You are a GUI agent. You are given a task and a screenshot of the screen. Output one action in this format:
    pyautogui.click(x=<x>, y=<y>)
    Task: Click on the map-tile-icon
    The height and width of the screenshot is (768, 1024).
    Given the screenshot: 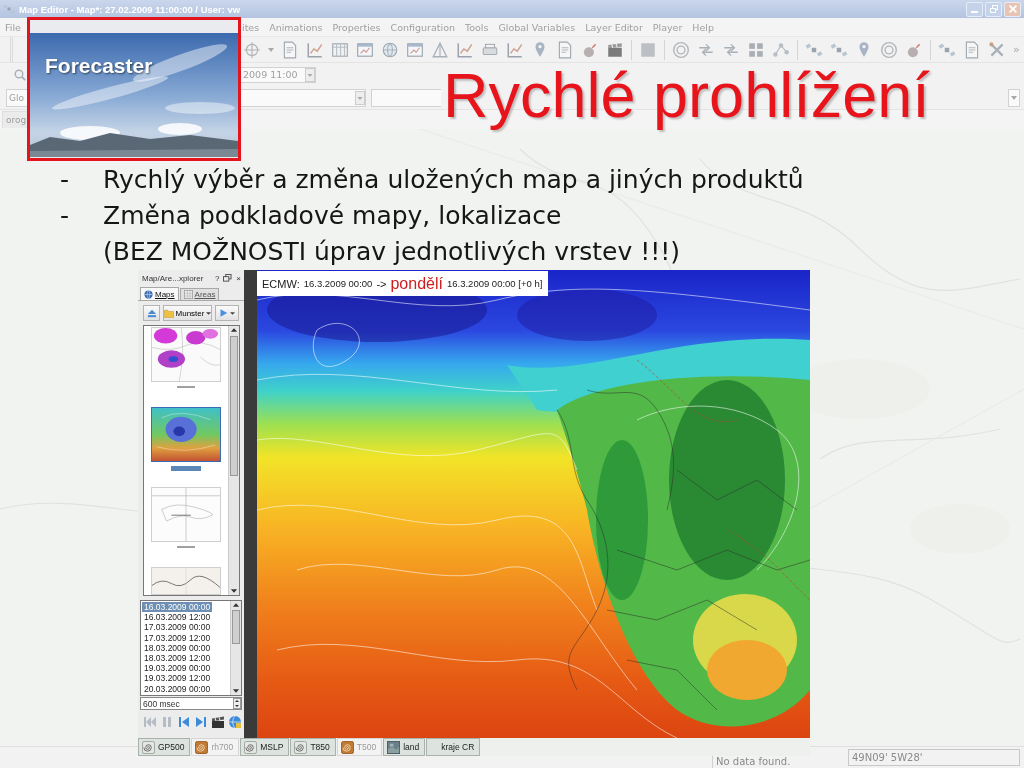 What is the action you would take?
    pyautogui.click(x=394, y=747)
    